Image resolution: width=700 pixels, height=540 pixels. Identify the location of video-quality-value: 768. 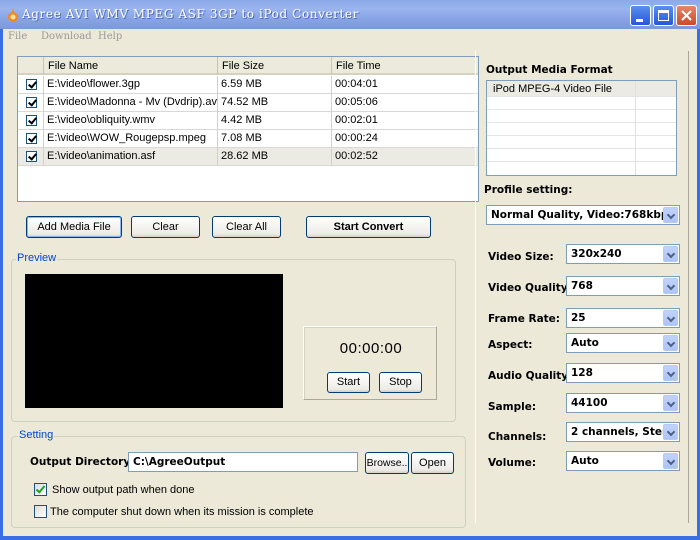
(582, 286).